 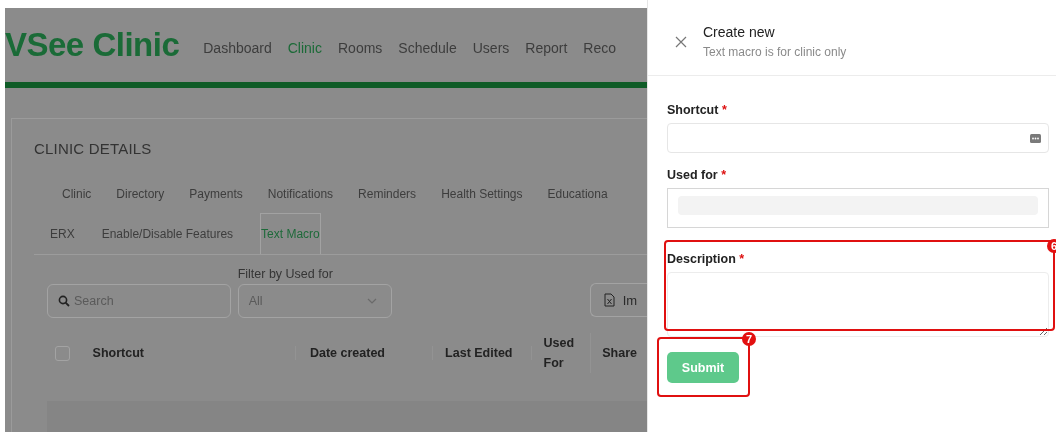 I want to click on close-icon, so click(x=681, y=42).